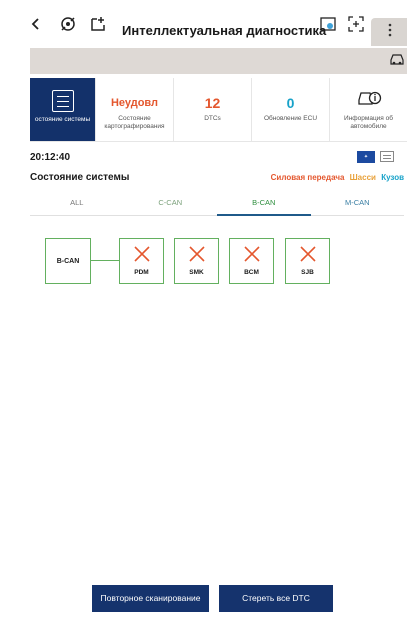 This screenshot has height=624, width=407. I want to click on filter-chassis: Шасси, so click(363, 177).